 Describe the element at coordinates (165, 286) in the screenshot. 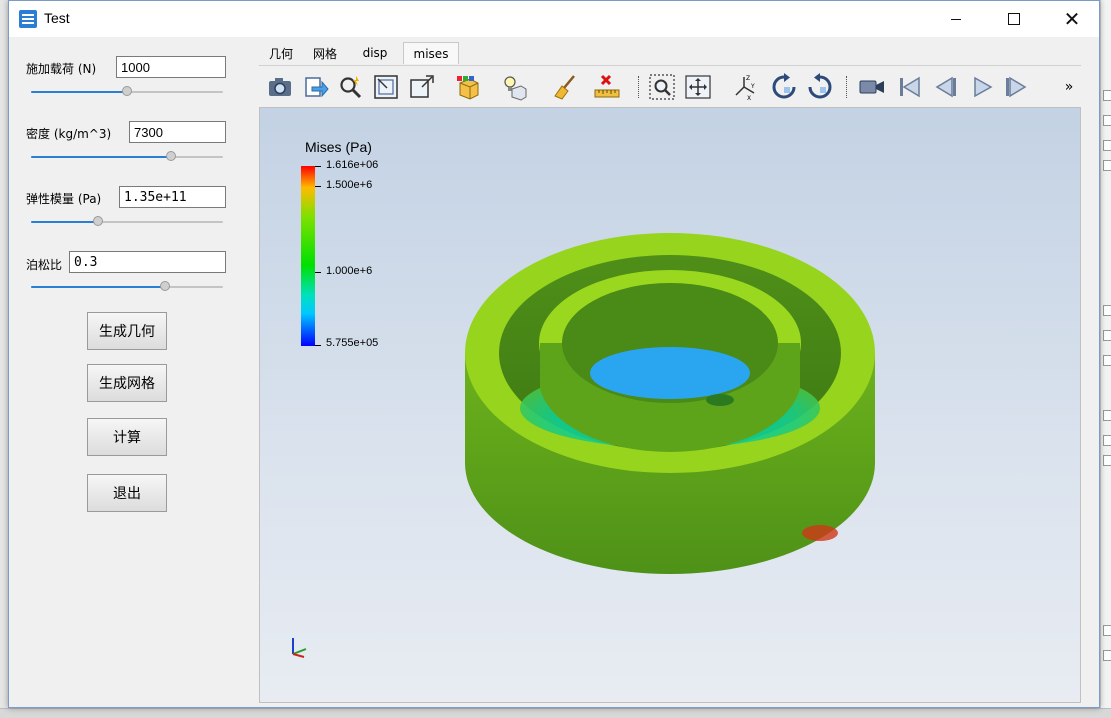

I see `poisson-slider-handle` at that location.